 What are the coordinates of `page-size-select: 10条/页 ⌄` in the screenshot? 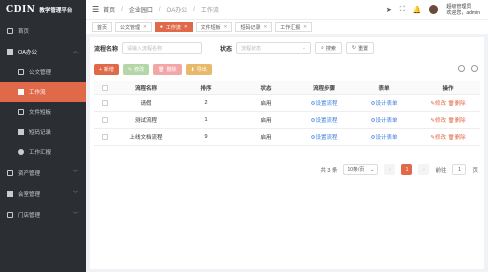 It's located at (361, 169).